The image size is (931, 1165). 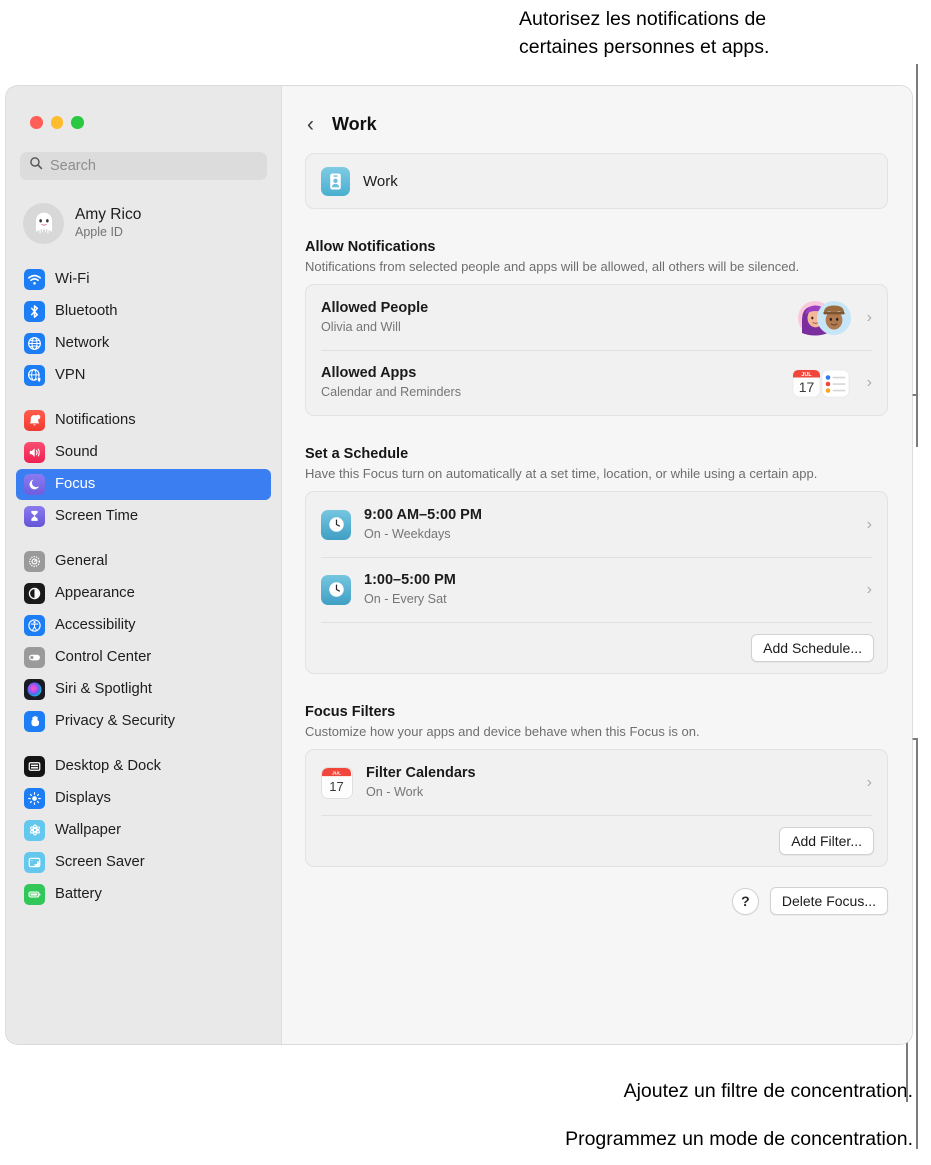 What do you see at coordinates (310, 124) in the screenshot?
I see `back-chevron-icon: ‹` at bounding box center [310, 124].